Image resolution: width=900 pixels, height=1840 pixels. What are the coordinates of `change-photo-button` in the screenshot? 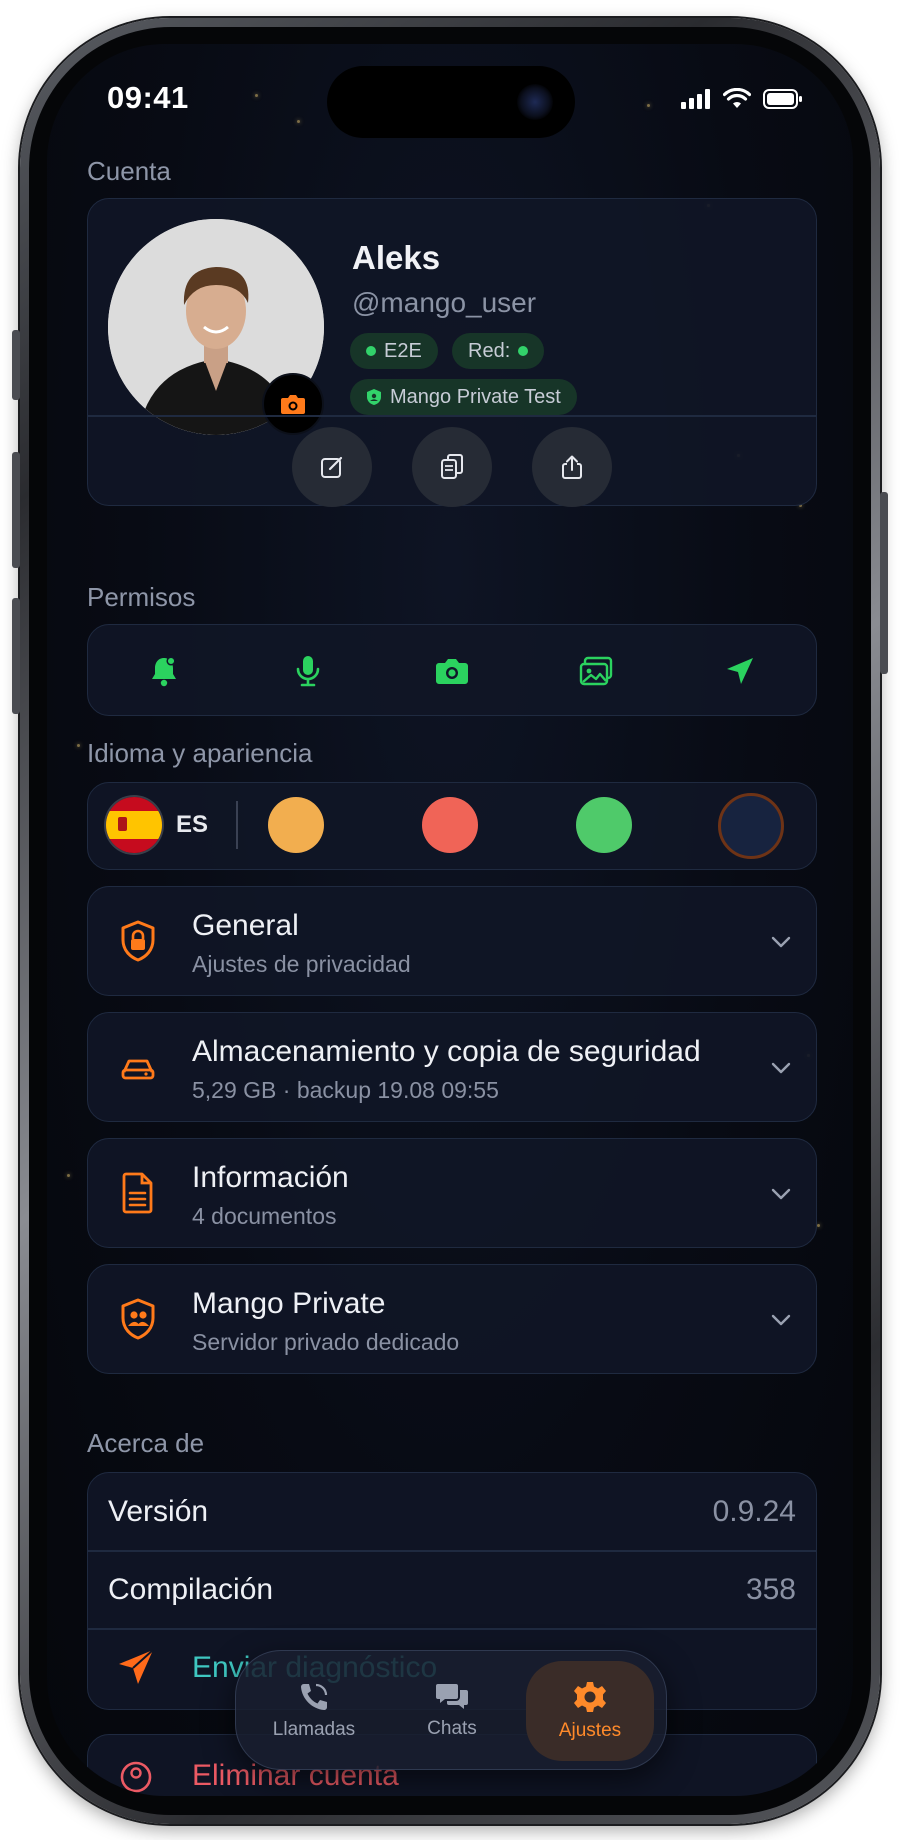 It's located at (293, 404).